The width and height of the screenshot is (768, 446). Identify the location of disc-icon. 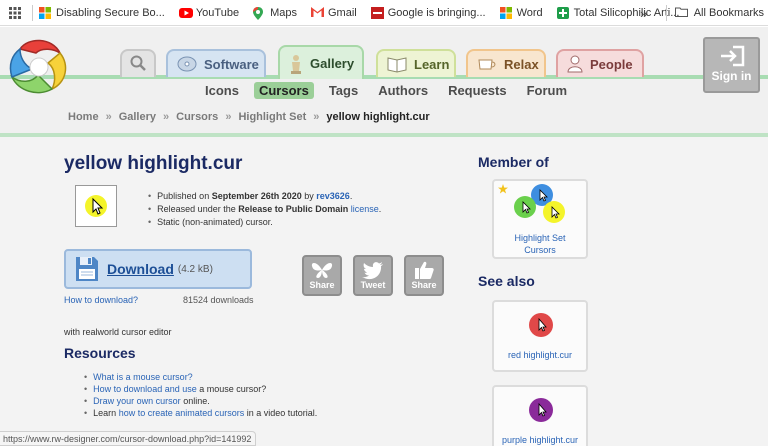
(187, 64).